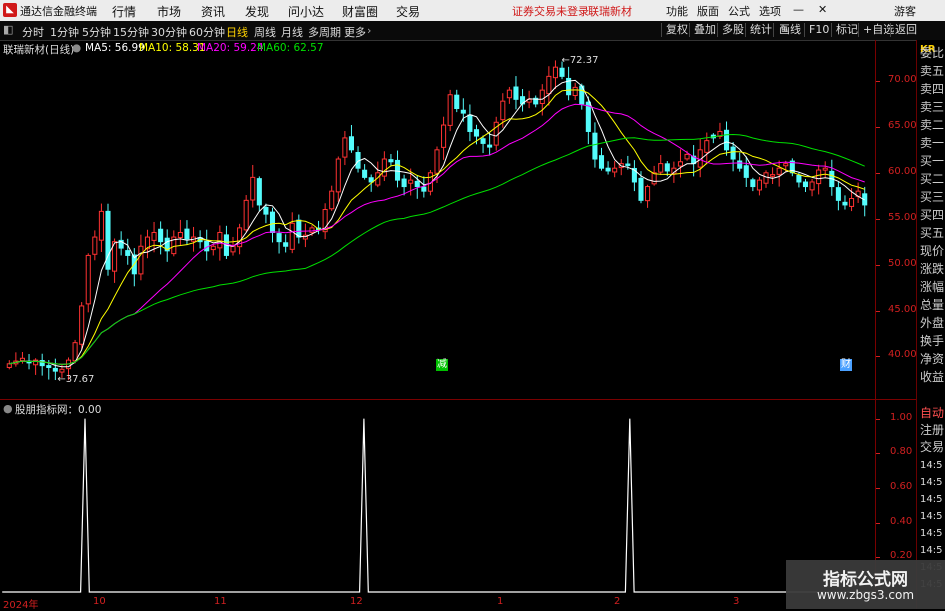  Describe the element at coordinates (442, 365) in the screenshot. I see `event-reduce-icon: 减` at that location.